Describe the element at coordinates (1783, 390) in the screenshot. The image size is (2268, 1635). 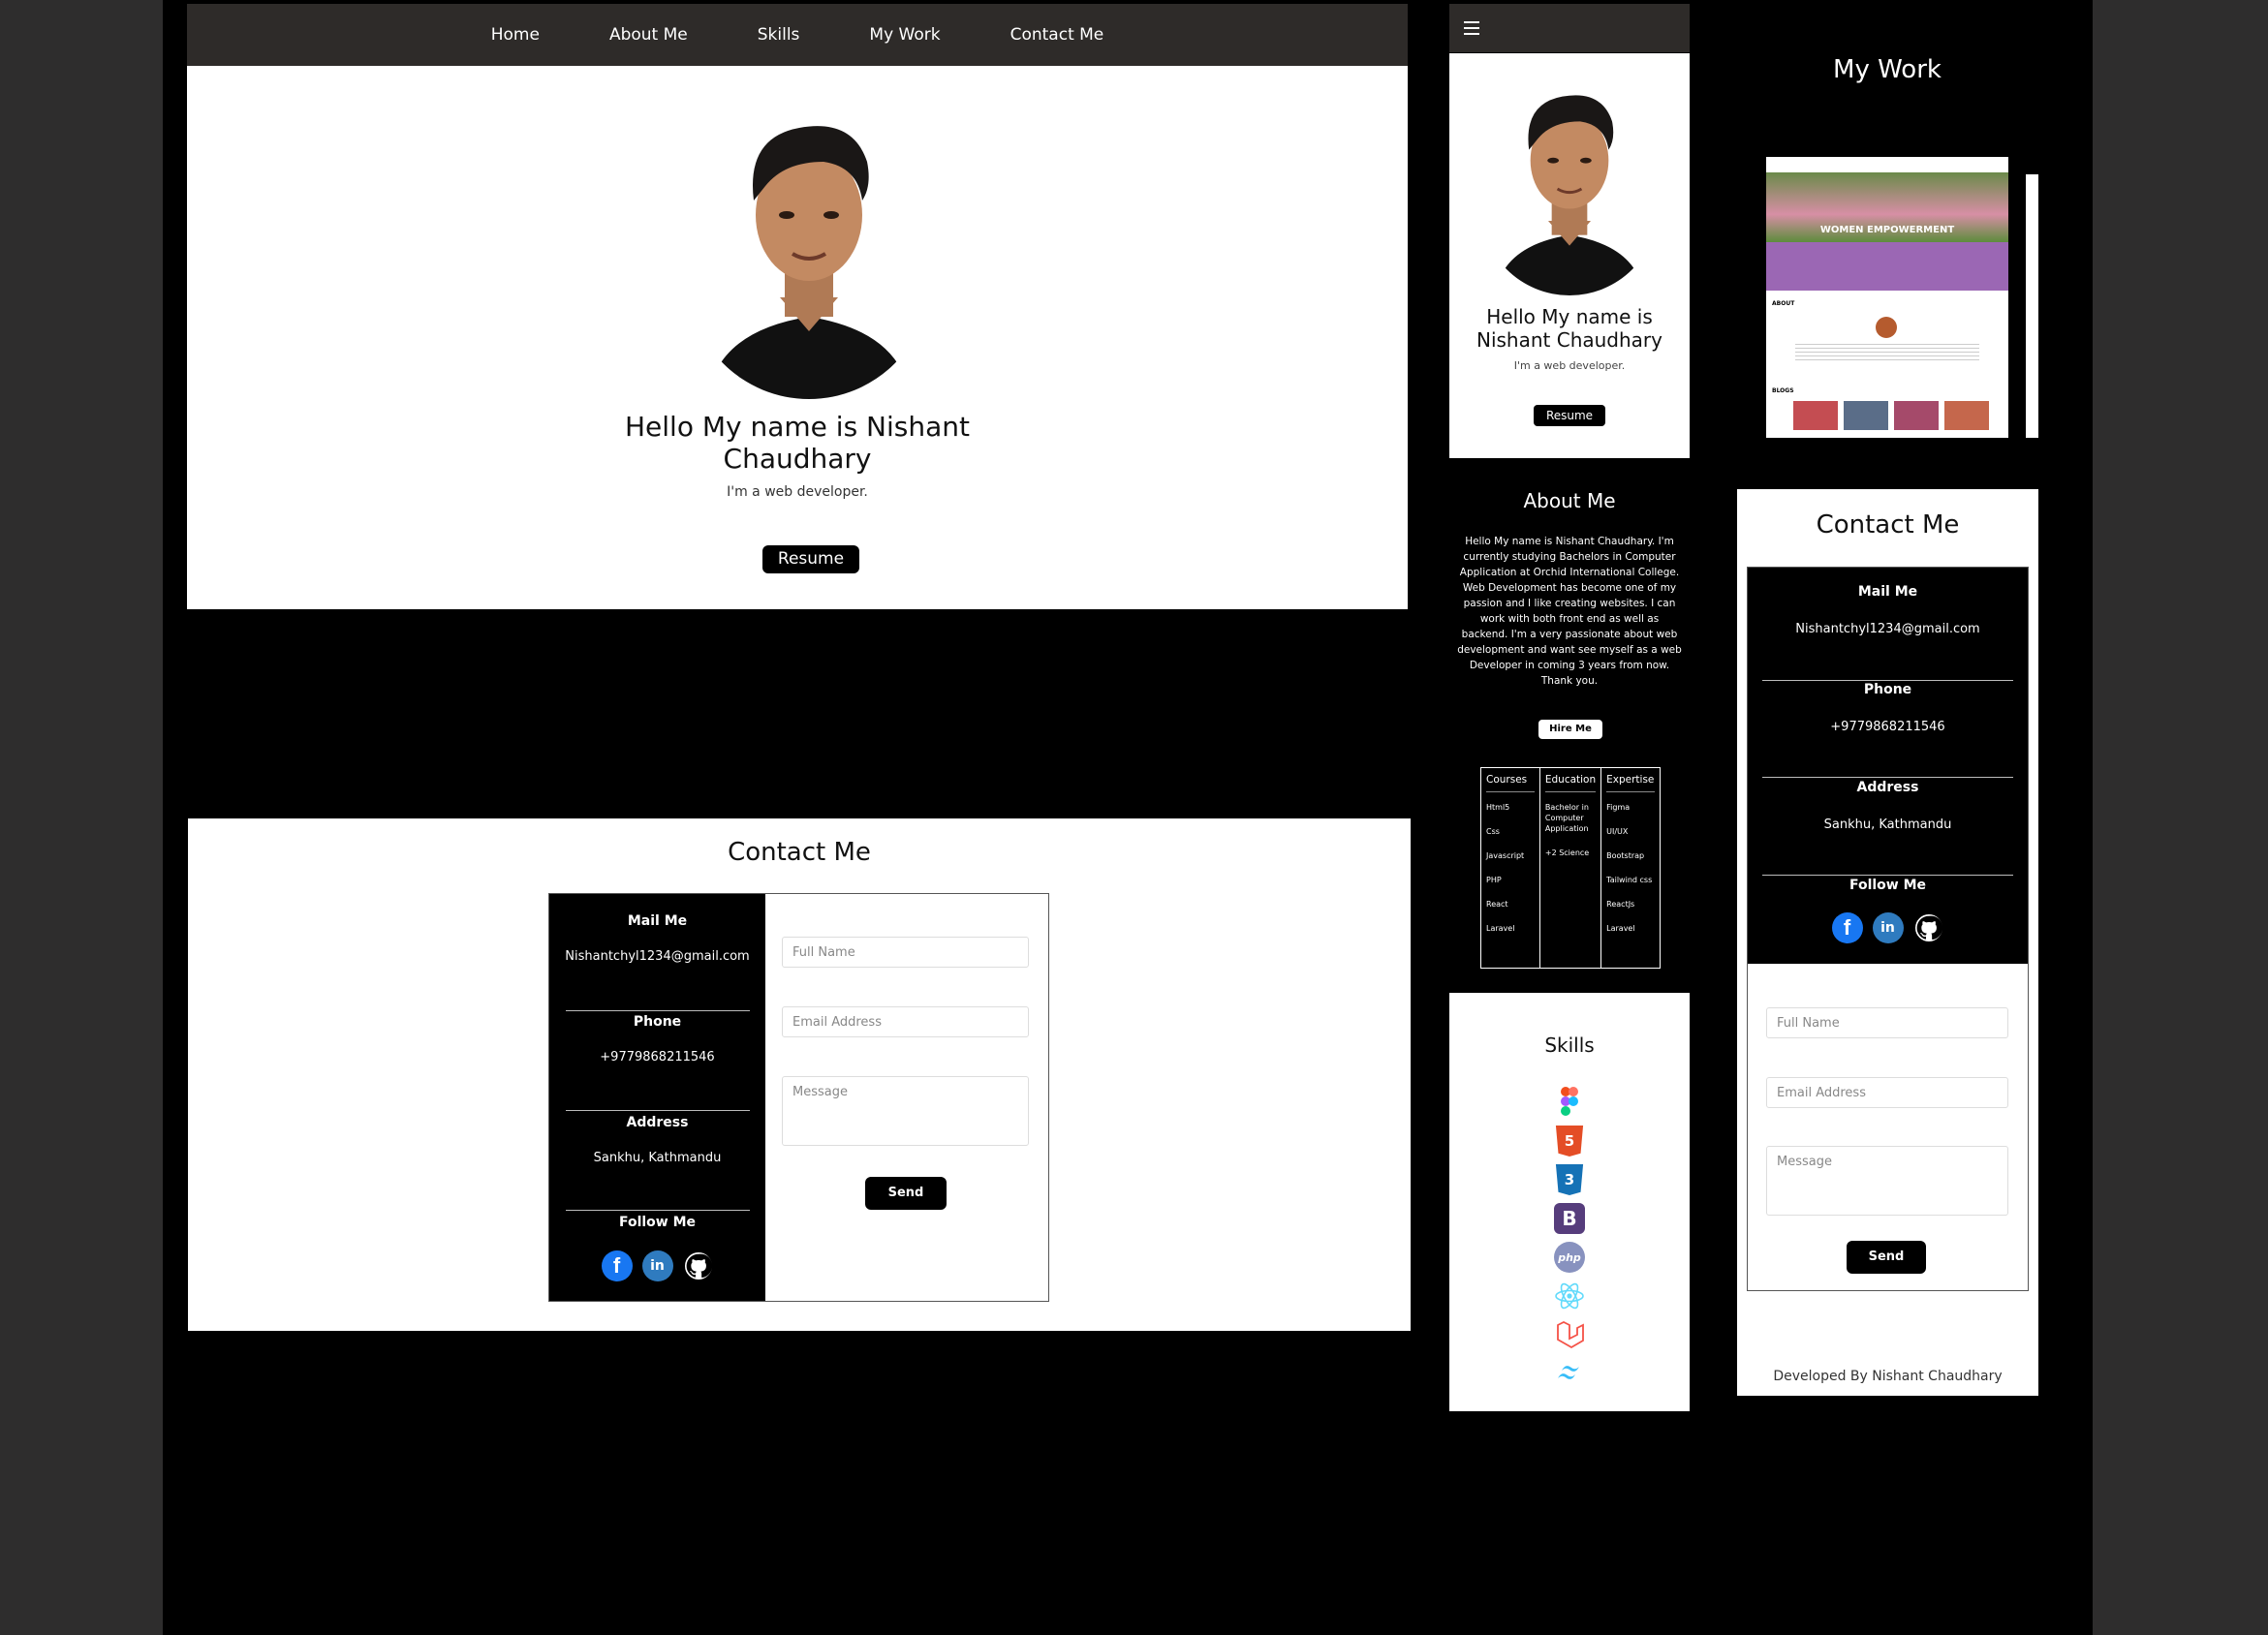
I see `preview-blogs-label: BLOGS` at that location.